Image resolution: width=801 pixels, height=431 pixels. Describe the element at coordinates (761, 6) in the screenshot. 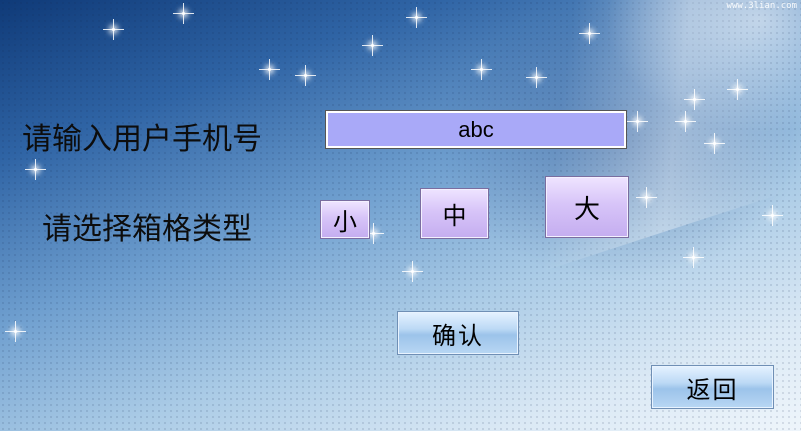

I see `watermark-text: www.3lian.com` at that location.